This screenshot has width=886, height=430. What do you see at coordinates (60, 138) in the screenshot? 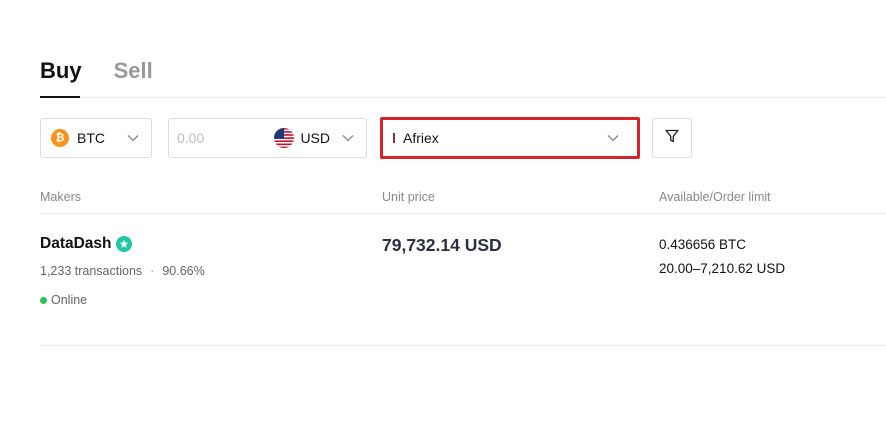
I see `bitcoin-icon: ₿` at bounding box center [60, 138].